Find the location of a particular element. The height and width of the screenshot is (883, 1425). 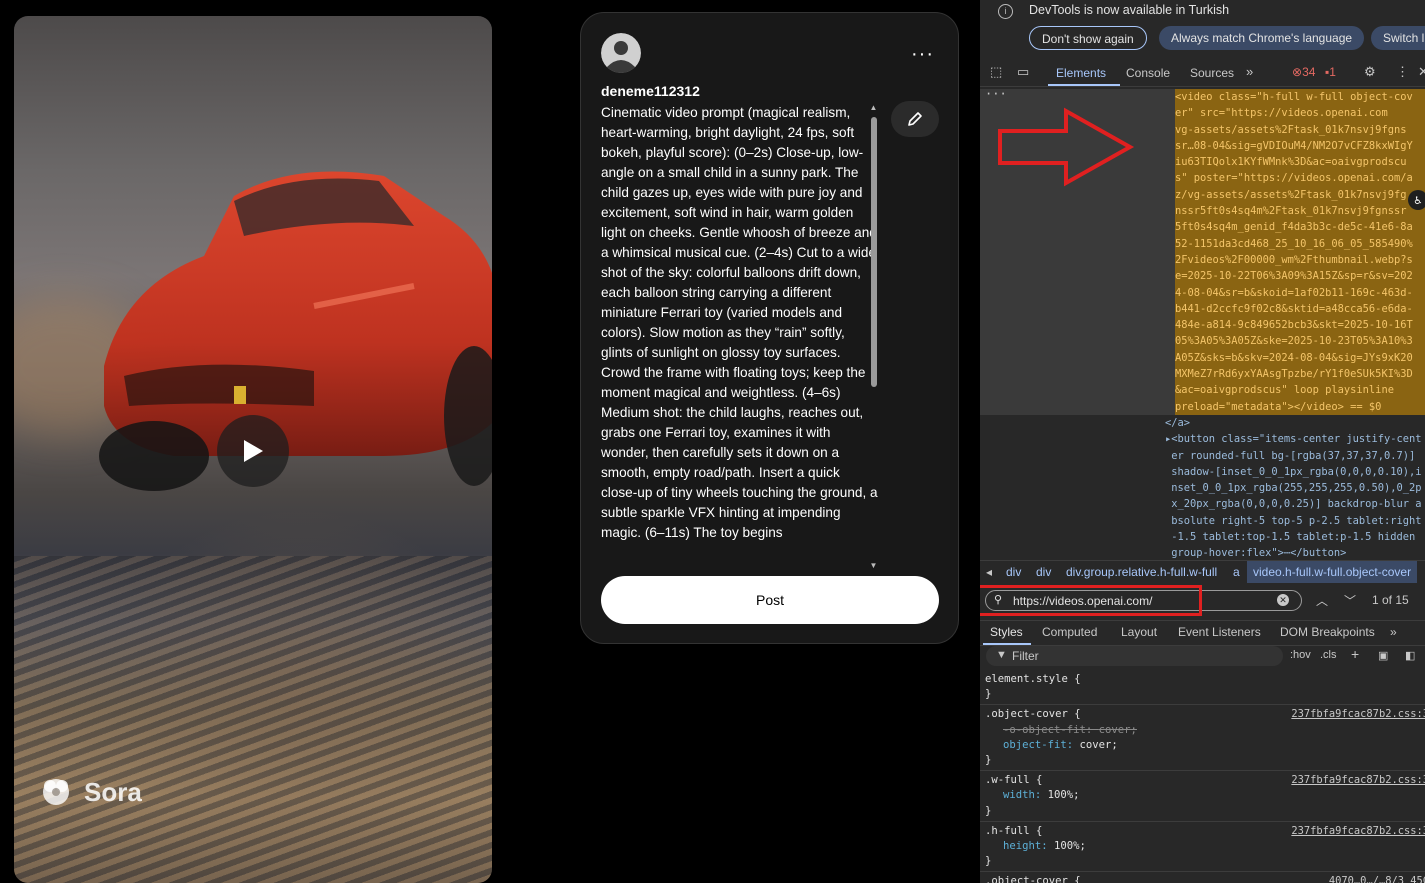

dom-source-line: preload="metadata"></video> == $0 is located at coordinates (1300, 406).